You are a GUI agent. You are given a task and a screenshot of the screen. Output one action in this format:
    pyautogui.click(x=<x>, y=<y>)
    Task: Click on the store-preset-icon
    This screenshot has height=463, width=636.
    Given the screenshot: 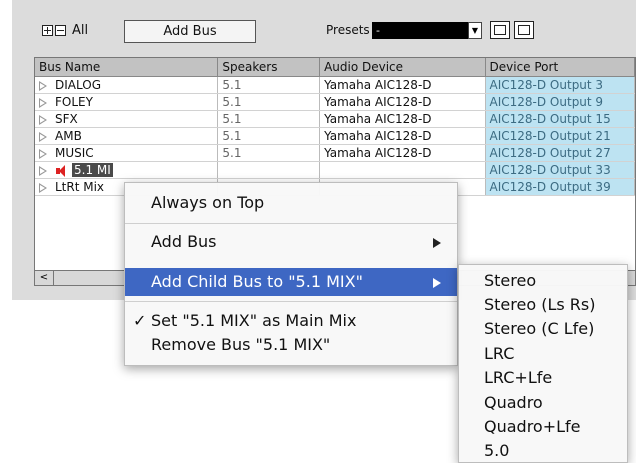 What is the action you would take?
    pyautogui.click(x=500, y=30)
    